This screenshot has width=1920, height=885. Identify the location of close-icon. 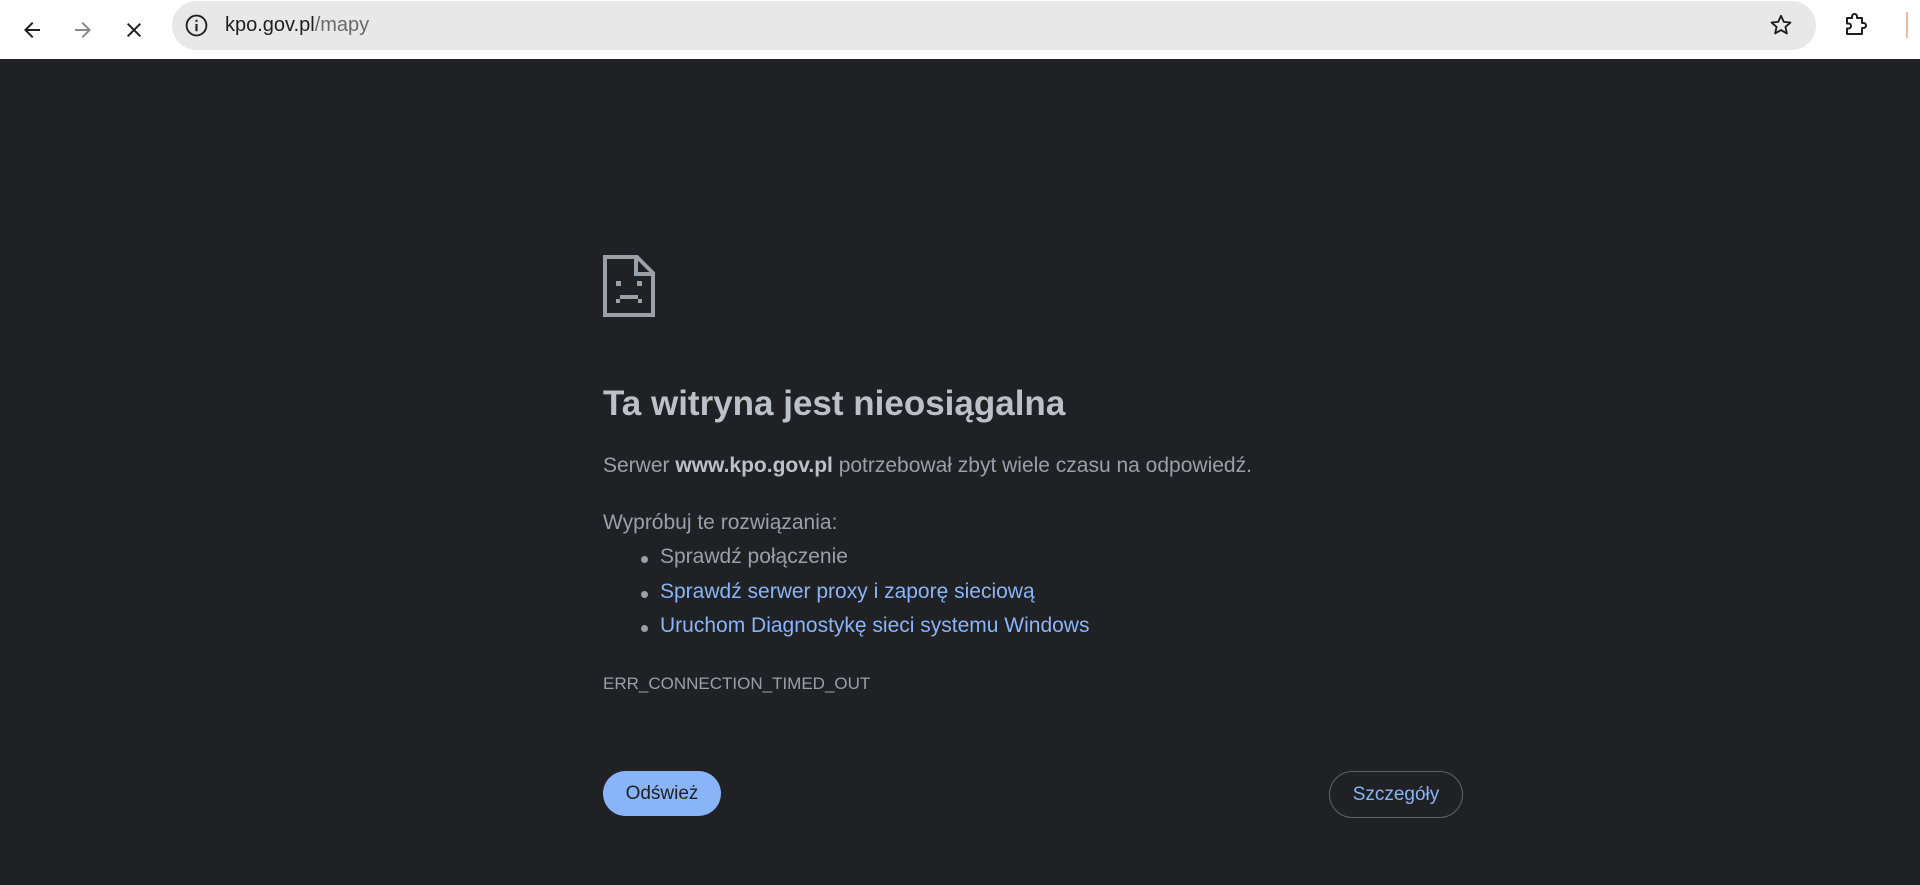
(134, 30).